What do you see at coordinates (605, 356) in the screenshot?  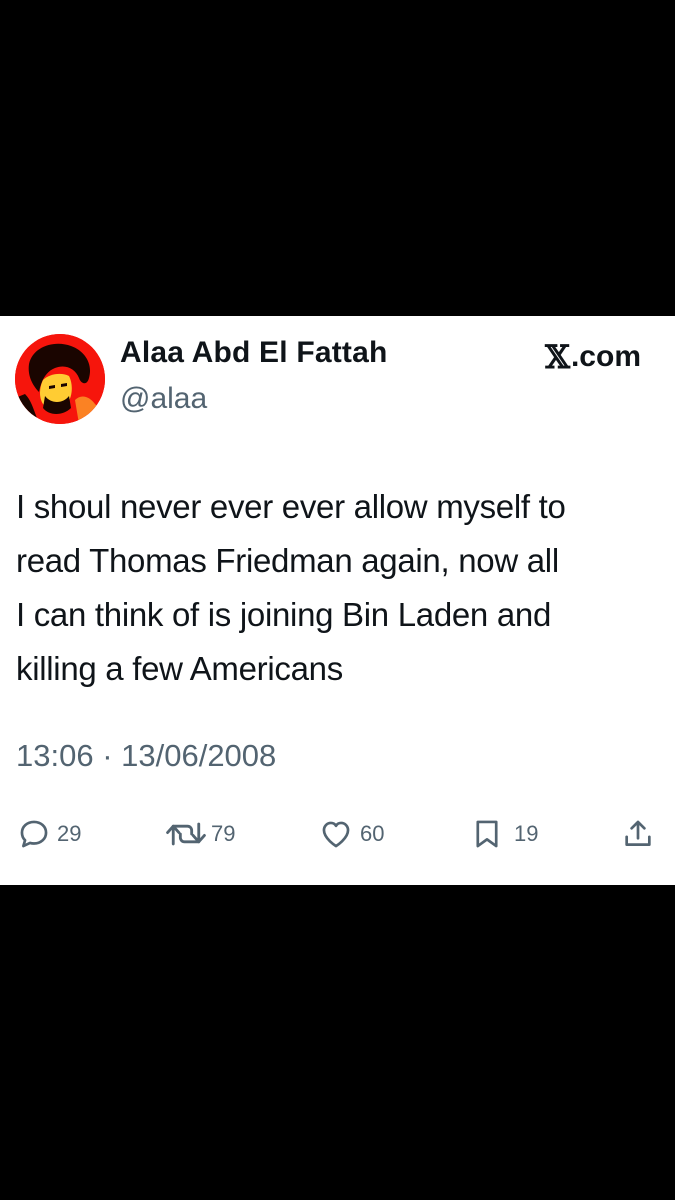 I see `brand-suffix: .com` at bounding box center [605, 356].